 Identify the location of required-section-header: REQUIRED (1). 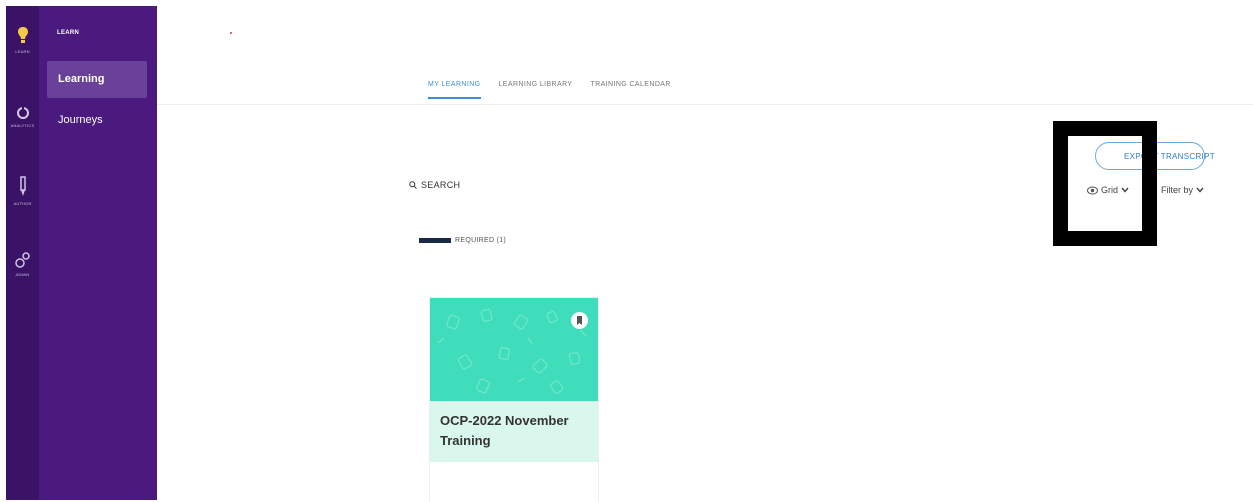
(462, 240).